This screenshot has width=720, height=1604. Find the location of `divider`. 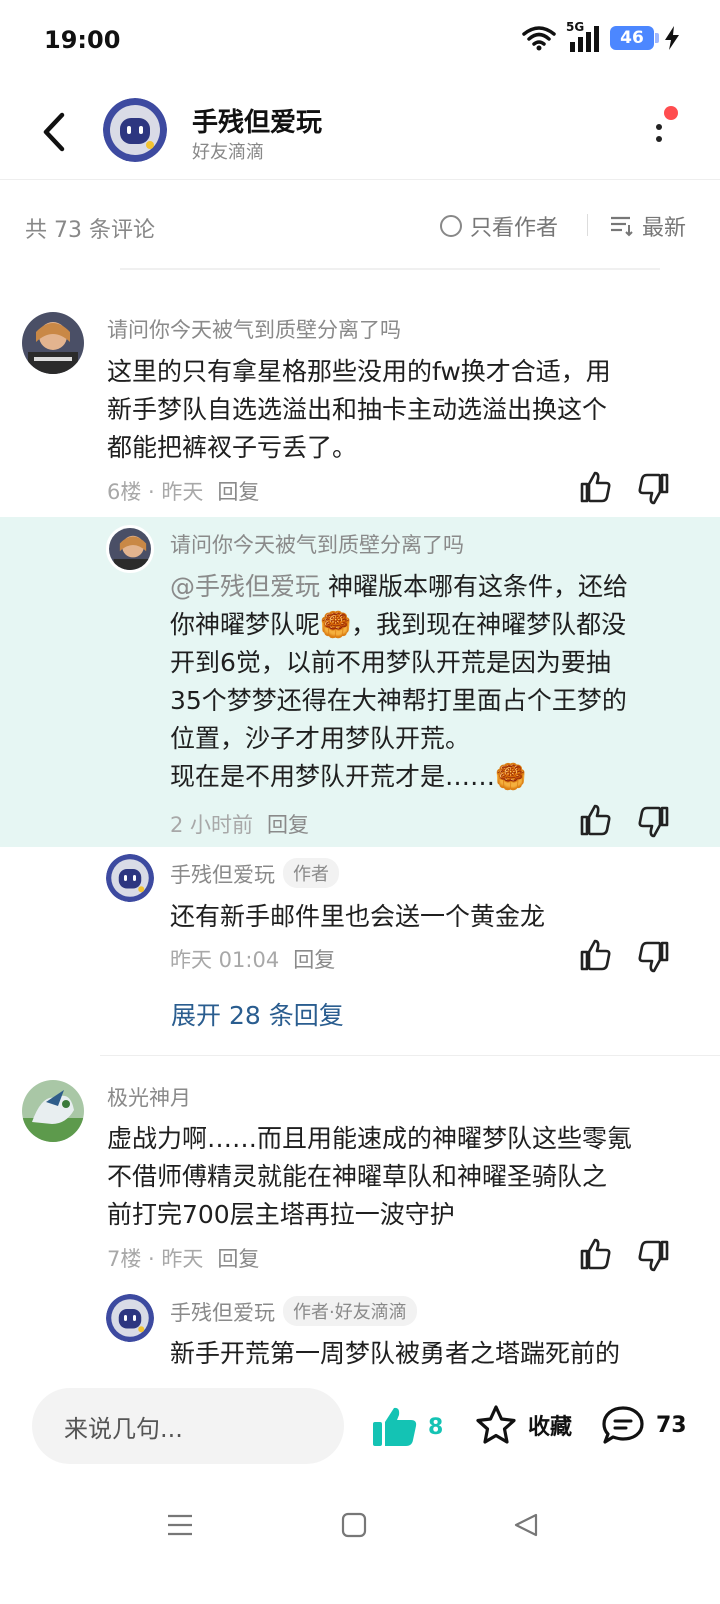

divider is located at coordinates (410, 1055).